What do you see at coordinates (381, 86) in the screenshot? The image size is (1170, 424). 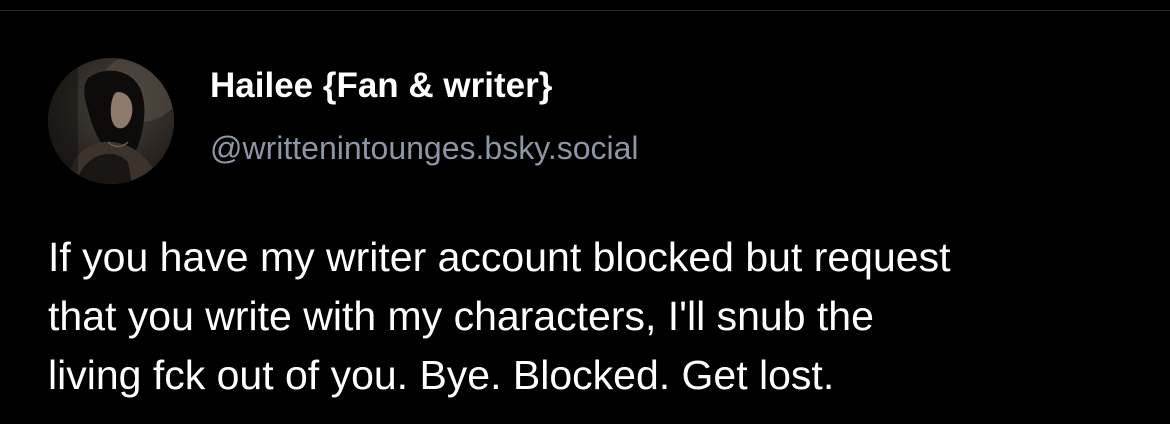 I see `author-display-name: Hailee {Fan & writer}` at bounding box center [381, 86].